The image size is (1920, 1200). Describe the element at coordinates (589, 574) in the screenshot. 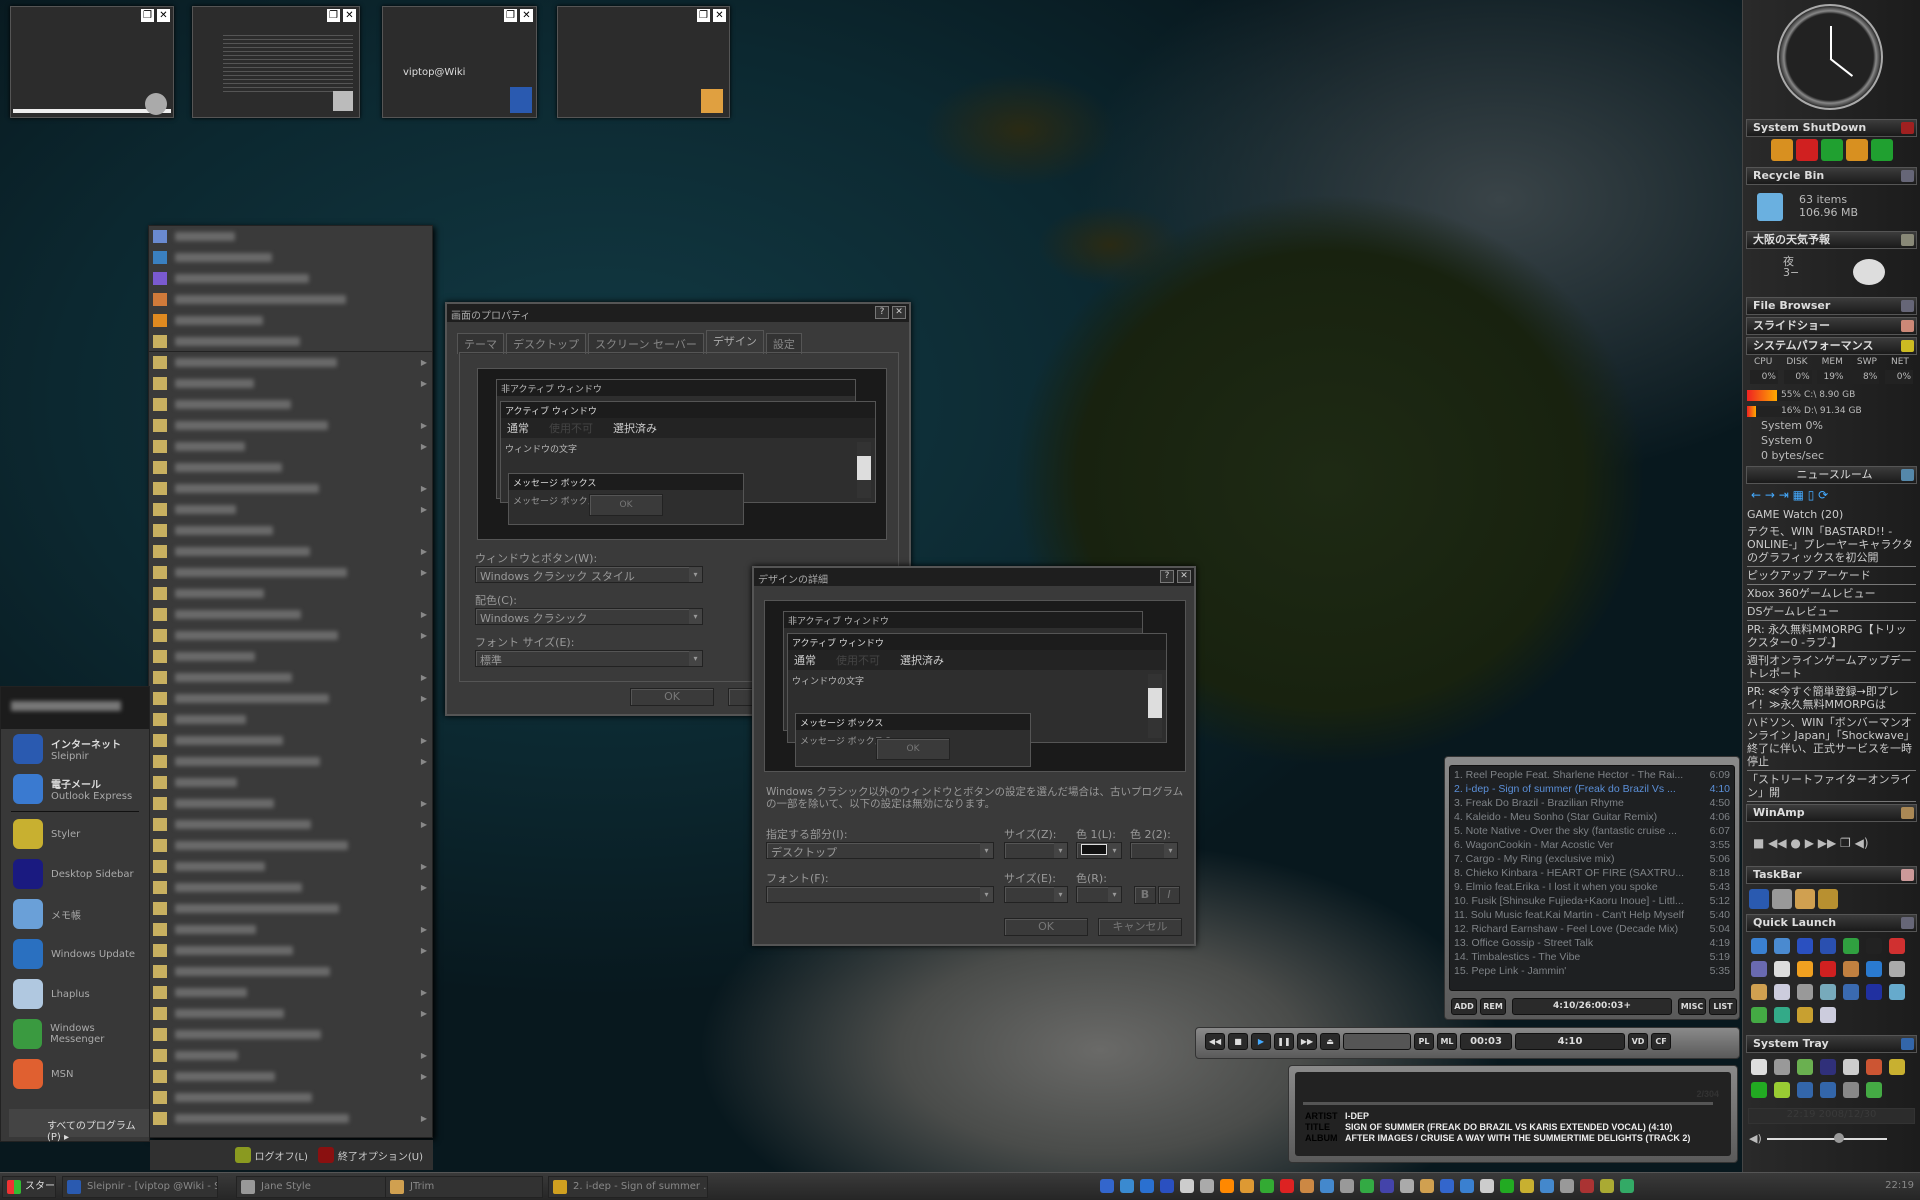

I see `windows-buttons-select: Windows クラシック スタイル` at that location.